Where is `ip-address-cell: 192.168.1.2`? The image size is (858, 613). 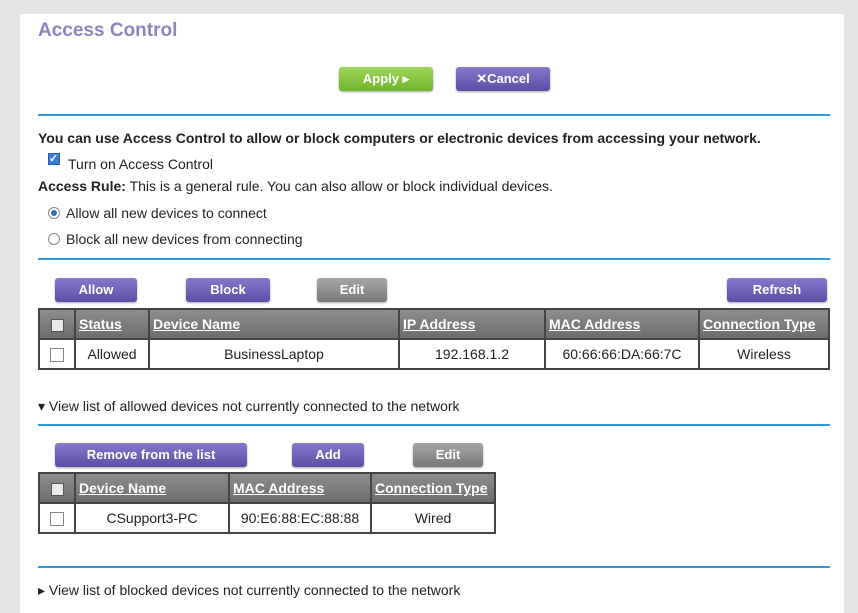 ip-address-cell: 192.168.1.2 is located at coordinates (472, 354).